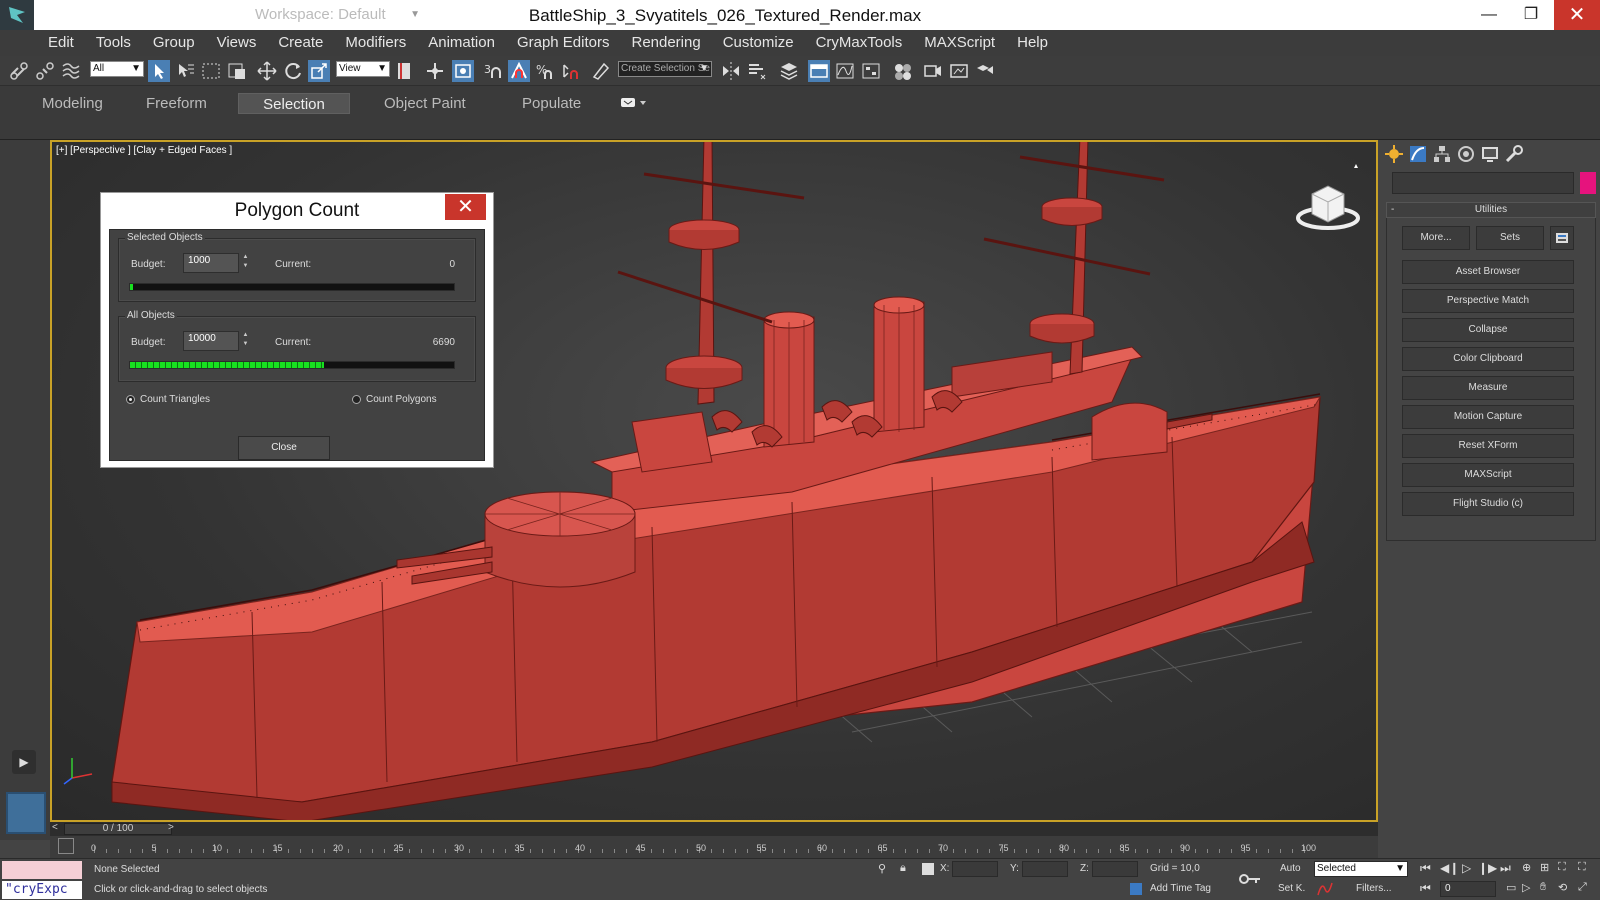  What do you see at coordinates (1488, 475) in the screenshot?
I see `maxscript-button: MAXScript` at bounding box center [1488, 475].